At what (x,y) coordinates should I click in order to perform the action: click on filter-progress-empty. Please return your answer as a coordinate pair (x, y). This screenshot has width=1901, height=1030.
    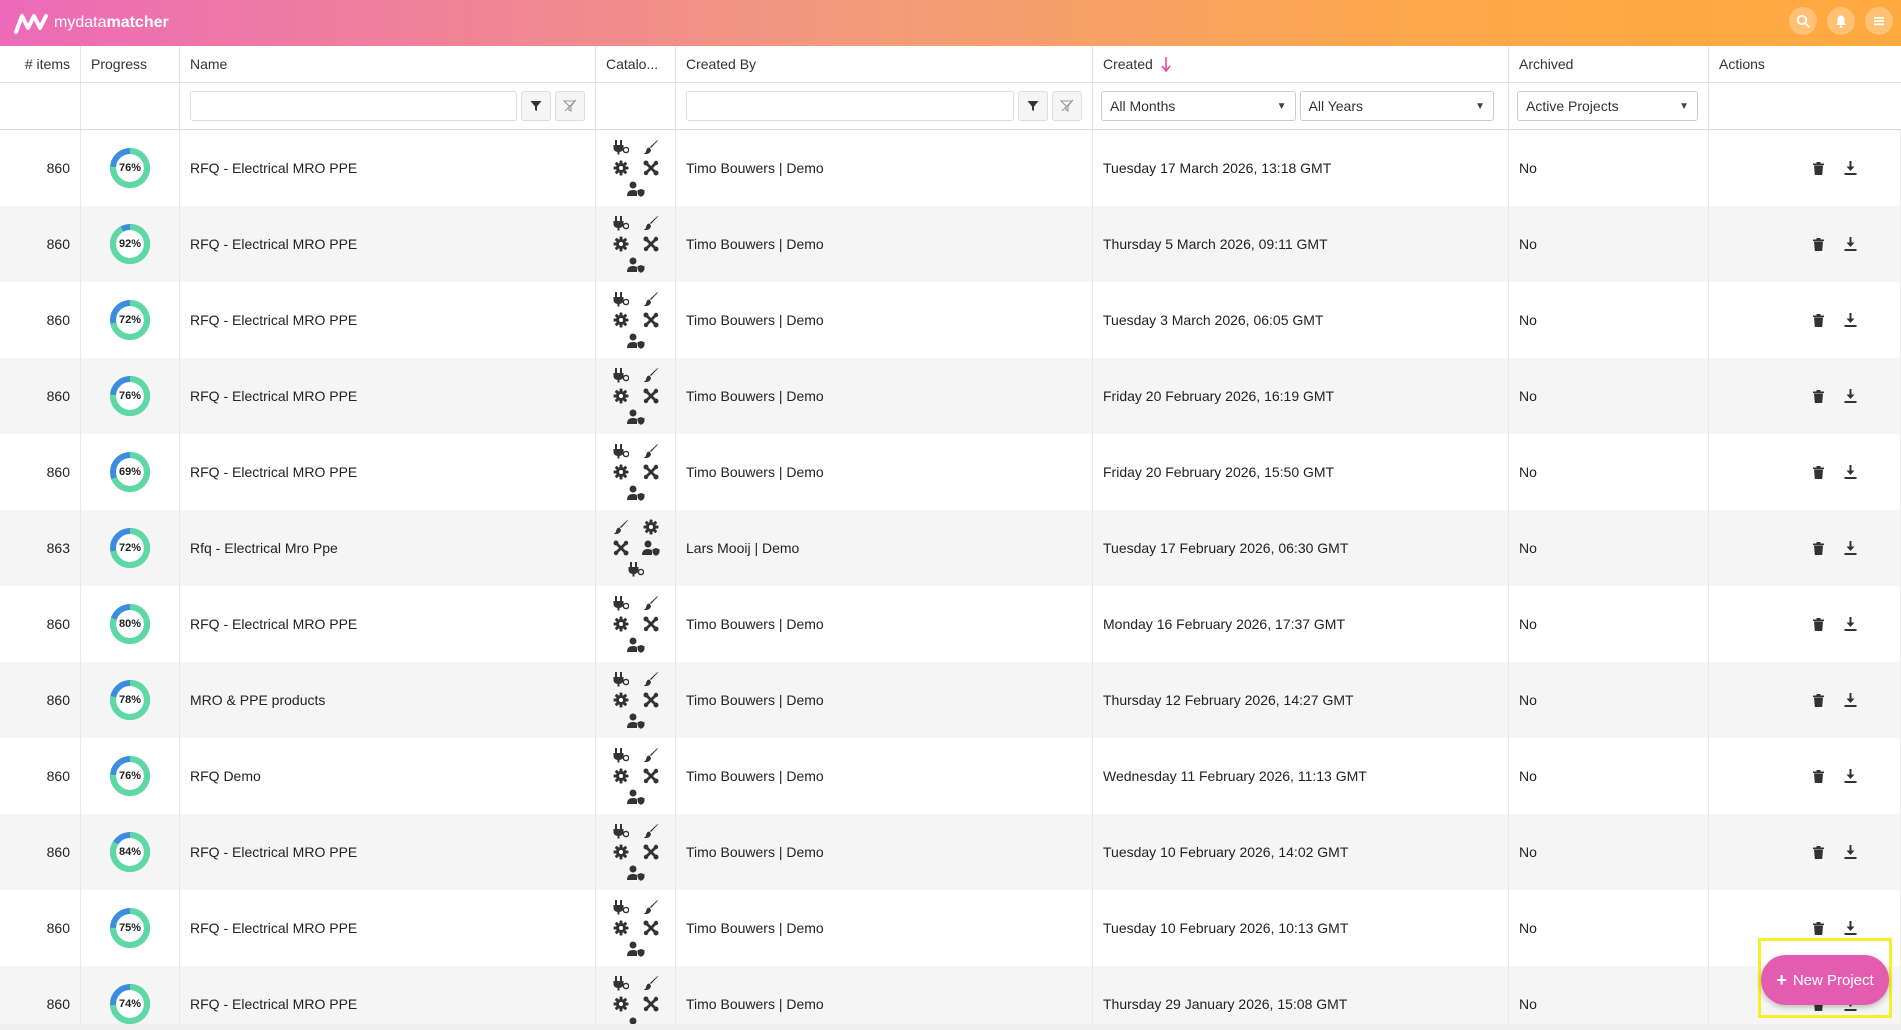
    Looking at the image, I should click on (130, 106).